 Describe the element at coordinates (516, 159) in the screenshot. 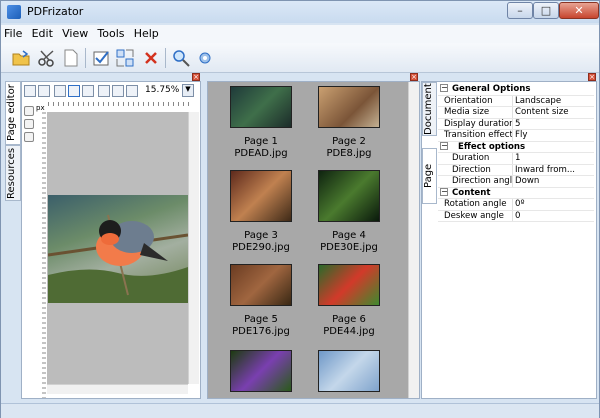

I see `prop-duration: Duration 1` at that location.